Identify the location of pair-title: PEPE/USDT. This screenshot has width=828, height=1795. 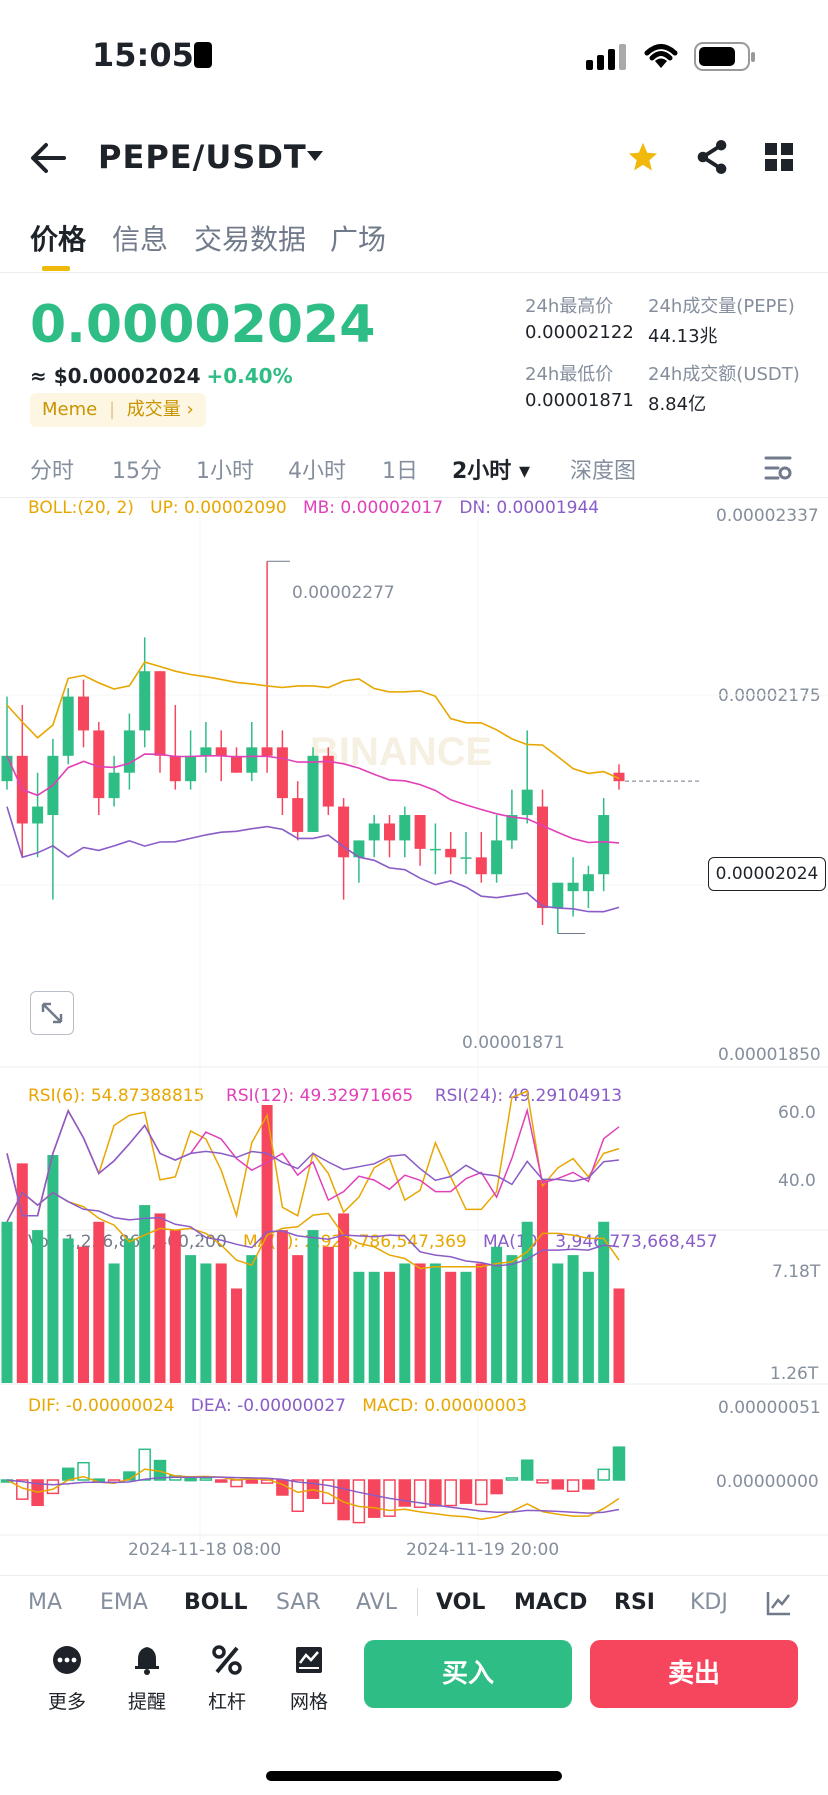
(202, 157).